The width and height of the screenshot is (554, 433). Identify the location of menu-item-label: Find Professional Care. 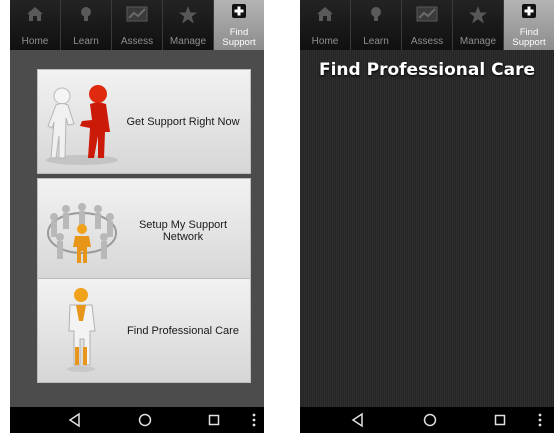
(183, 330).